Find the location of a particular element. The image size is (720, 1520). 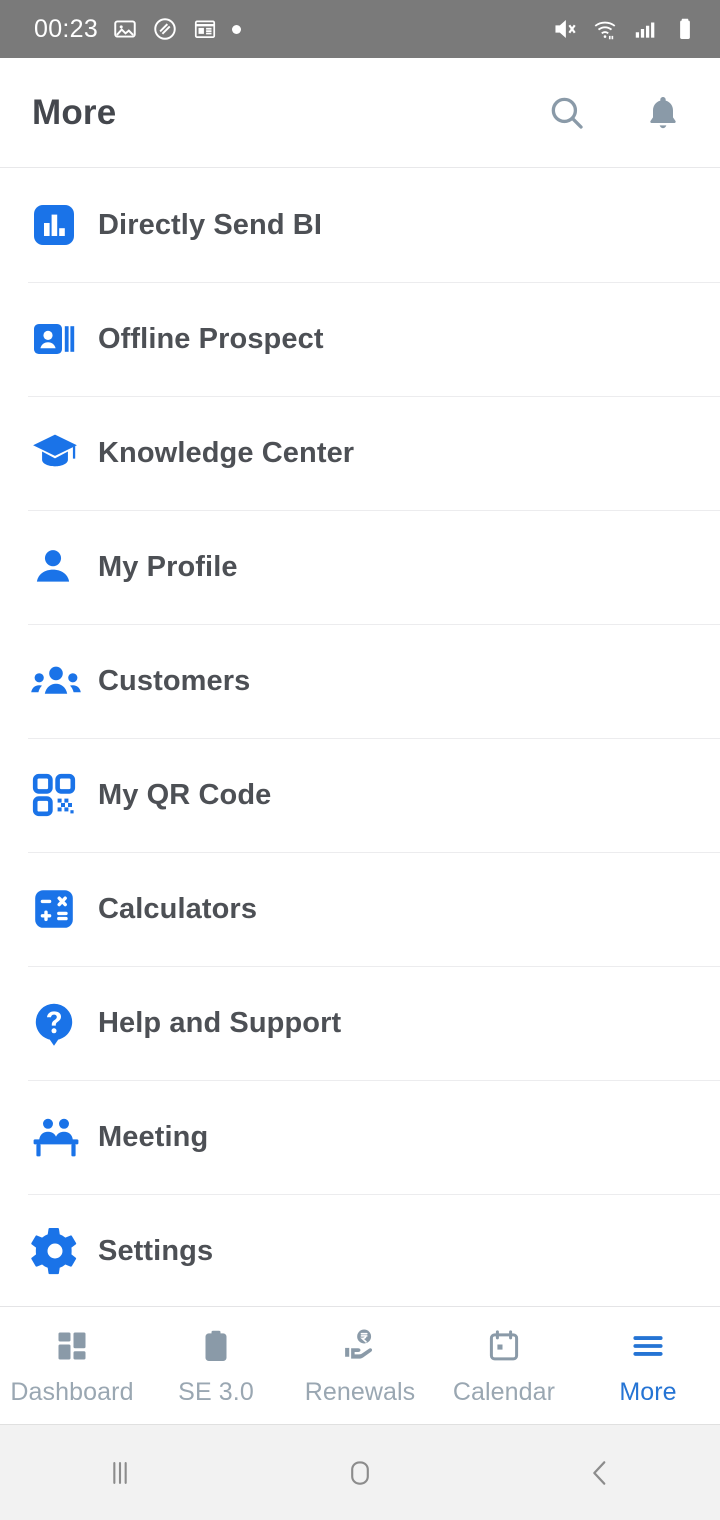

app-bar-actions is located at coordinates (615, 113).